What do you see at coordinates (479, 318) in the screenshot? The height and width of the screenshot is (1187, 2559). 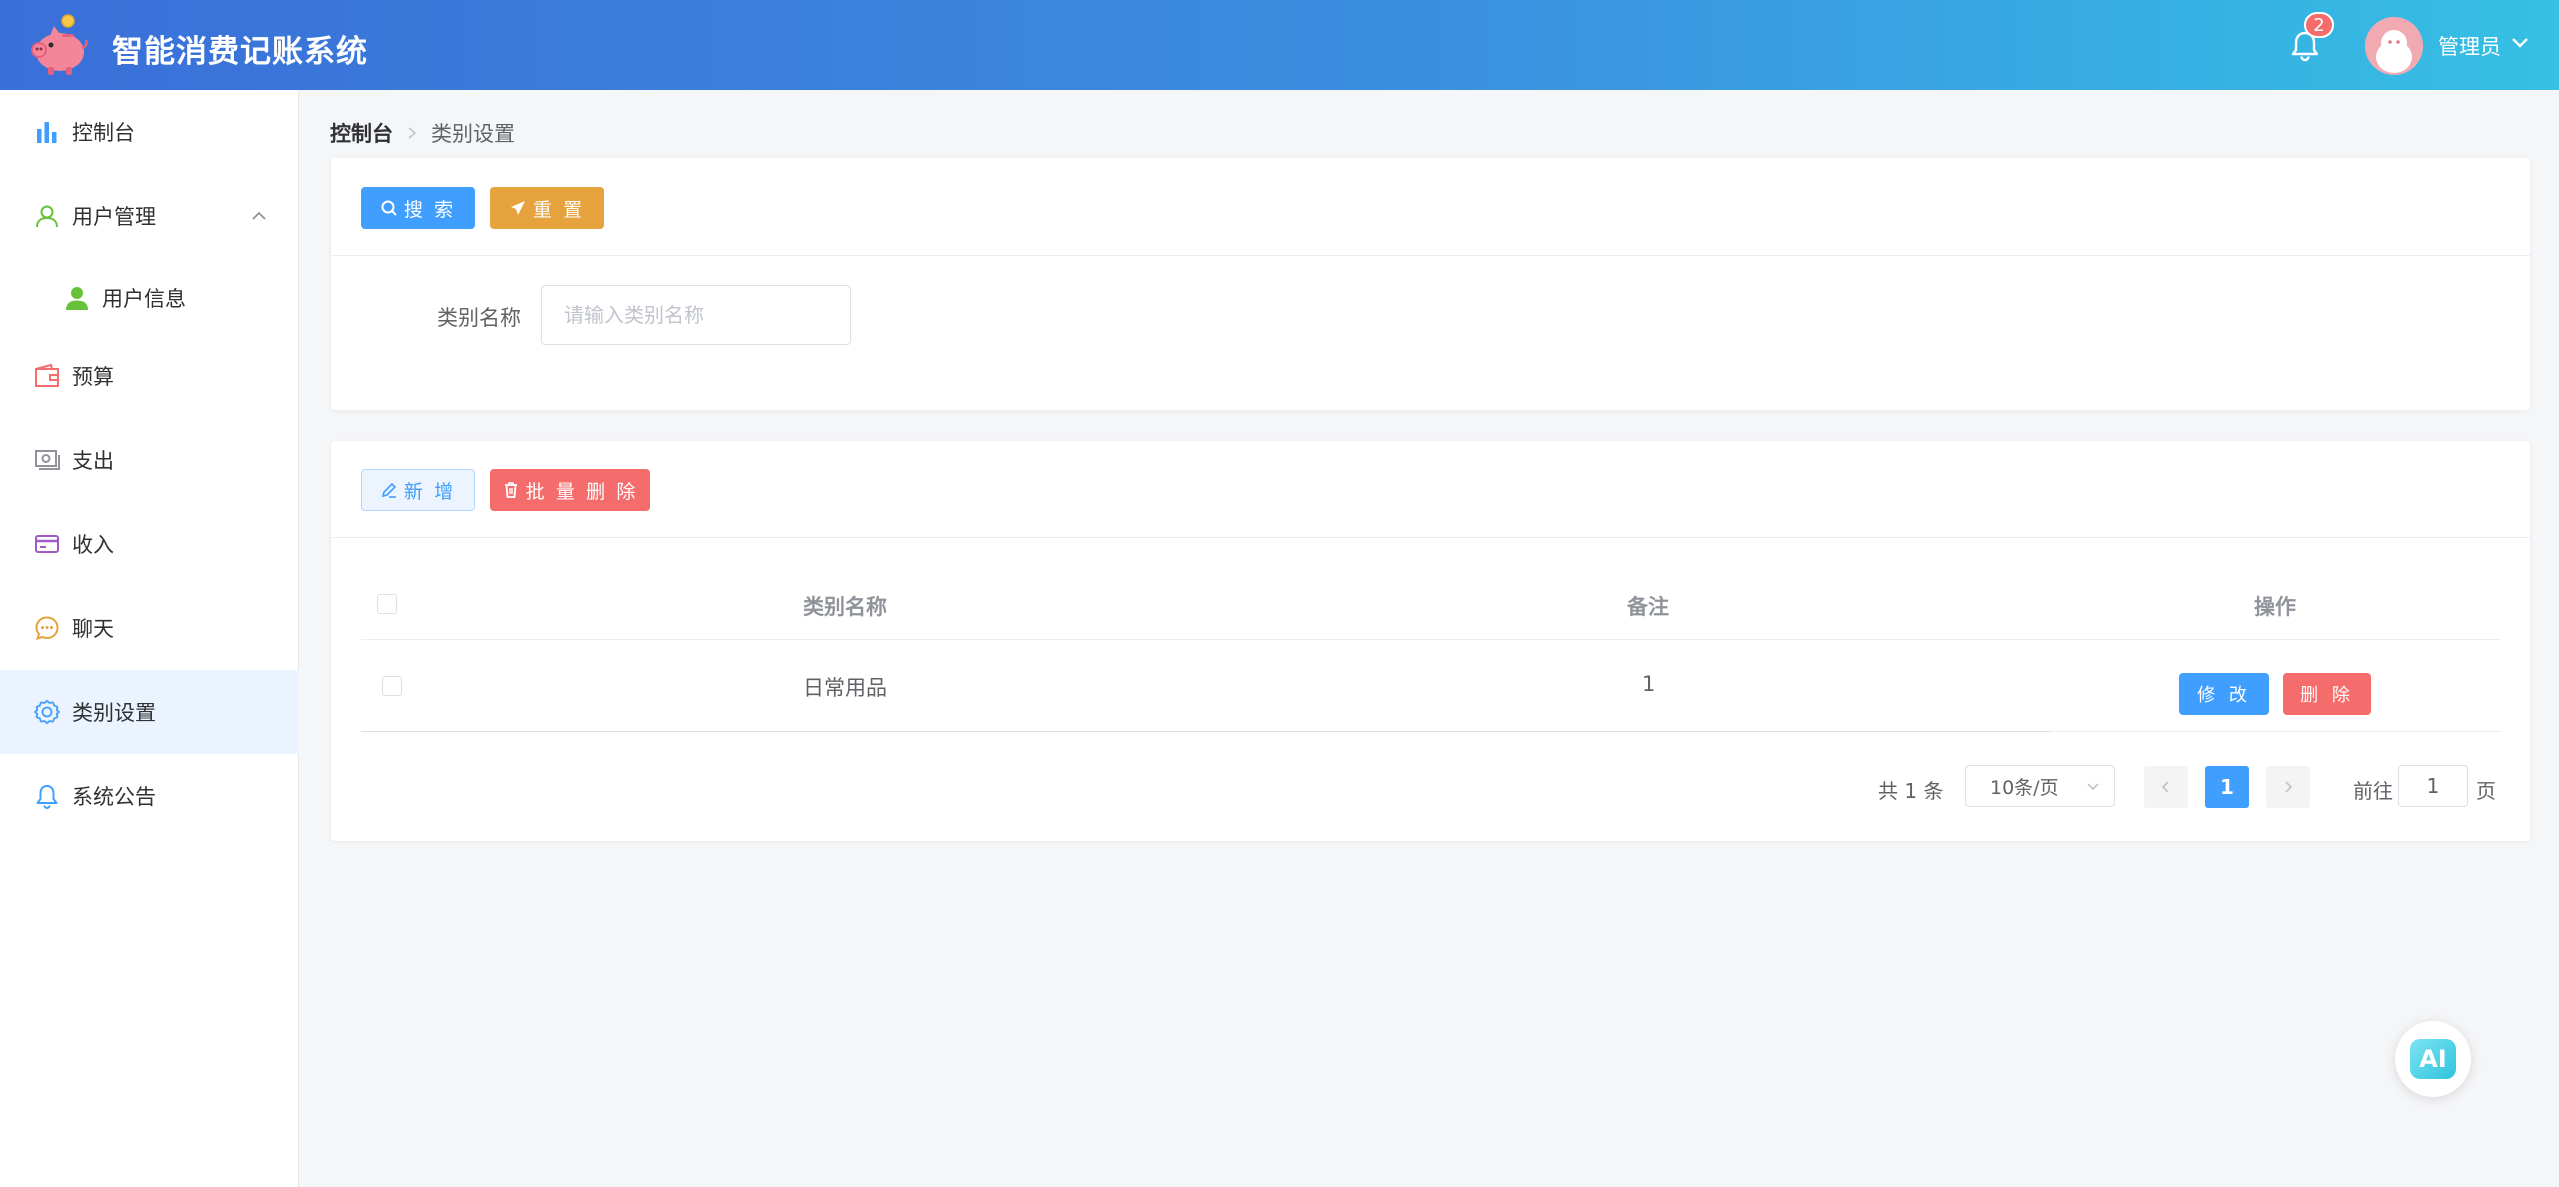 I see `category-name-label: 类别名称` at bounding box center [479, 318].